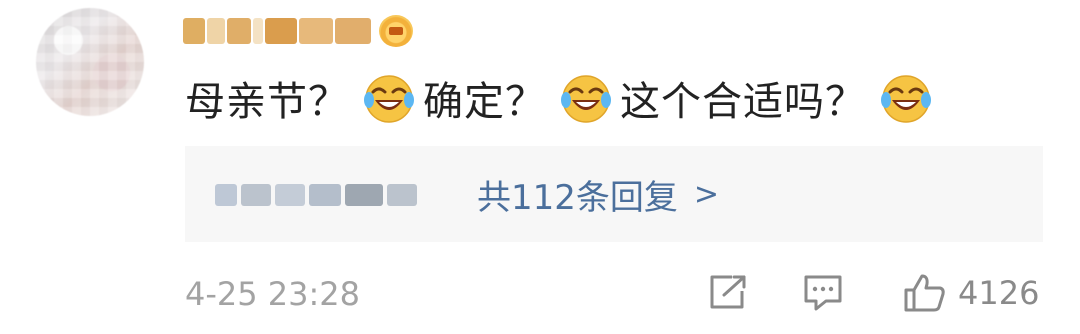 This screenshot has width=1080, height=334. Describe the element at coordinates (298, 31) in the screenshot. I see `username-blurred` at that location.